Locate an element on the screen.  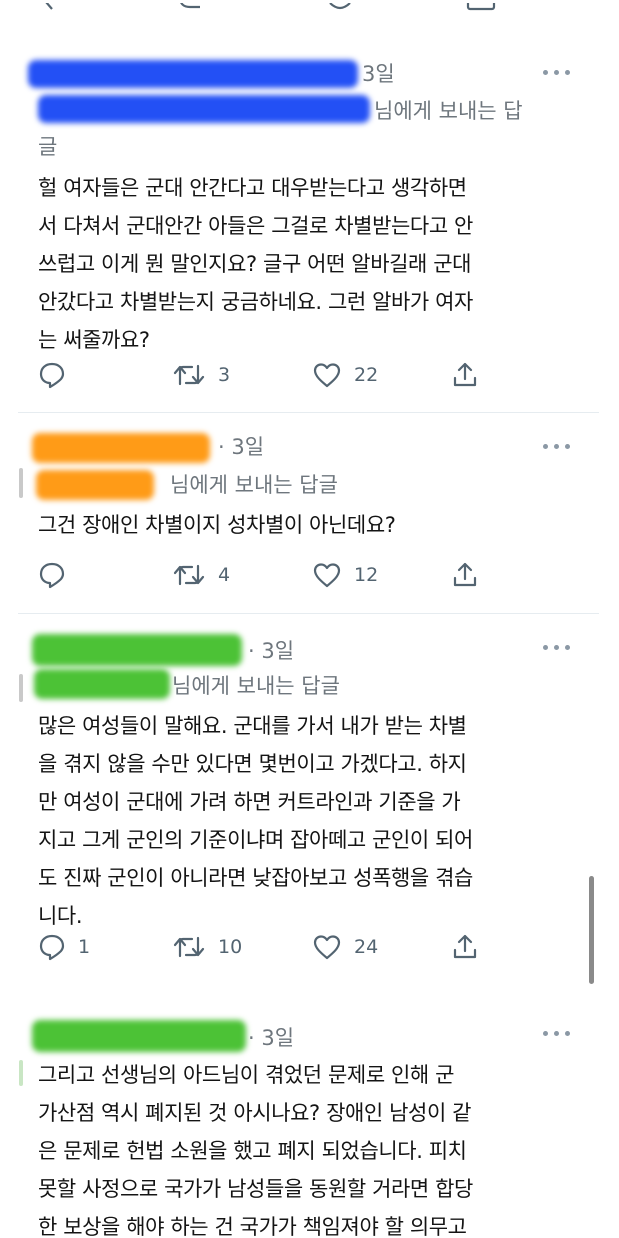
retweet-count: 10 is located at coordinates (230, 947).